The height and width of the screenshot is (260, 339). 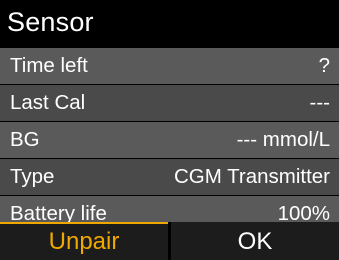 What do you see at coordinates (49, 65) in the screenshot?
I see `time-left-label: Time left` at bounding box center [49, 65].